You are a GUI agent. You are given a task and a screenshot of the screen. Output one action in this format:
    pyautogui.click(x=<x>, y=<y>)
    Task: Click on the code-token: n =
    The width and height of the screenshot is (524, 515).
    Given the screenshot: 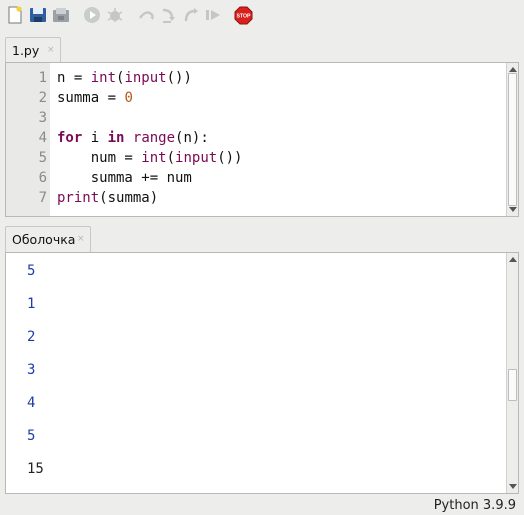 What is the action you would take?
    pyautogui.click(x=74, y=78)
    